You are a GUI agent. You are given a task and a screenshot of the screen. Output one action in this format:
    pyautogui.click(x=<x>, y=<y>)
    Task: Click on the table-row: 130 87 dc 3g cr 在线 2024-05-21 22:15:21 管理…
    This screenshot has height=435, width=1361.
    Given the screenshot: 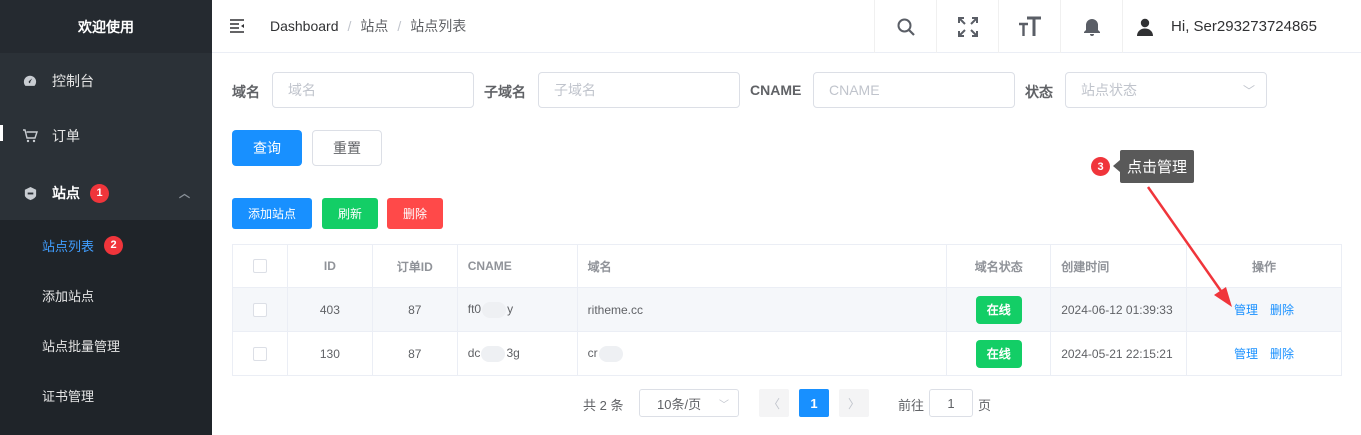 What is the action you would take?
    pyautogui.click(x=787, y=353)
    